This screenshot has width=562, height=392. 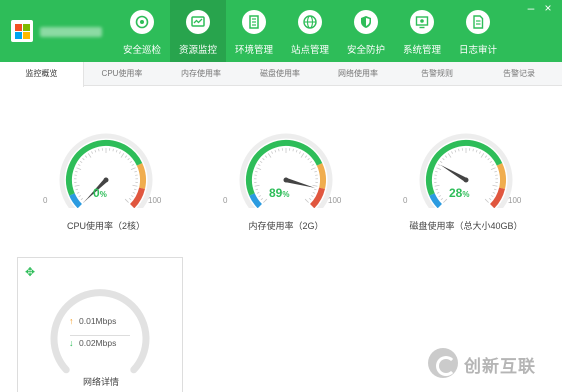 I want to click on tab-memory: 内存使用率, so click(x=201, y=74).